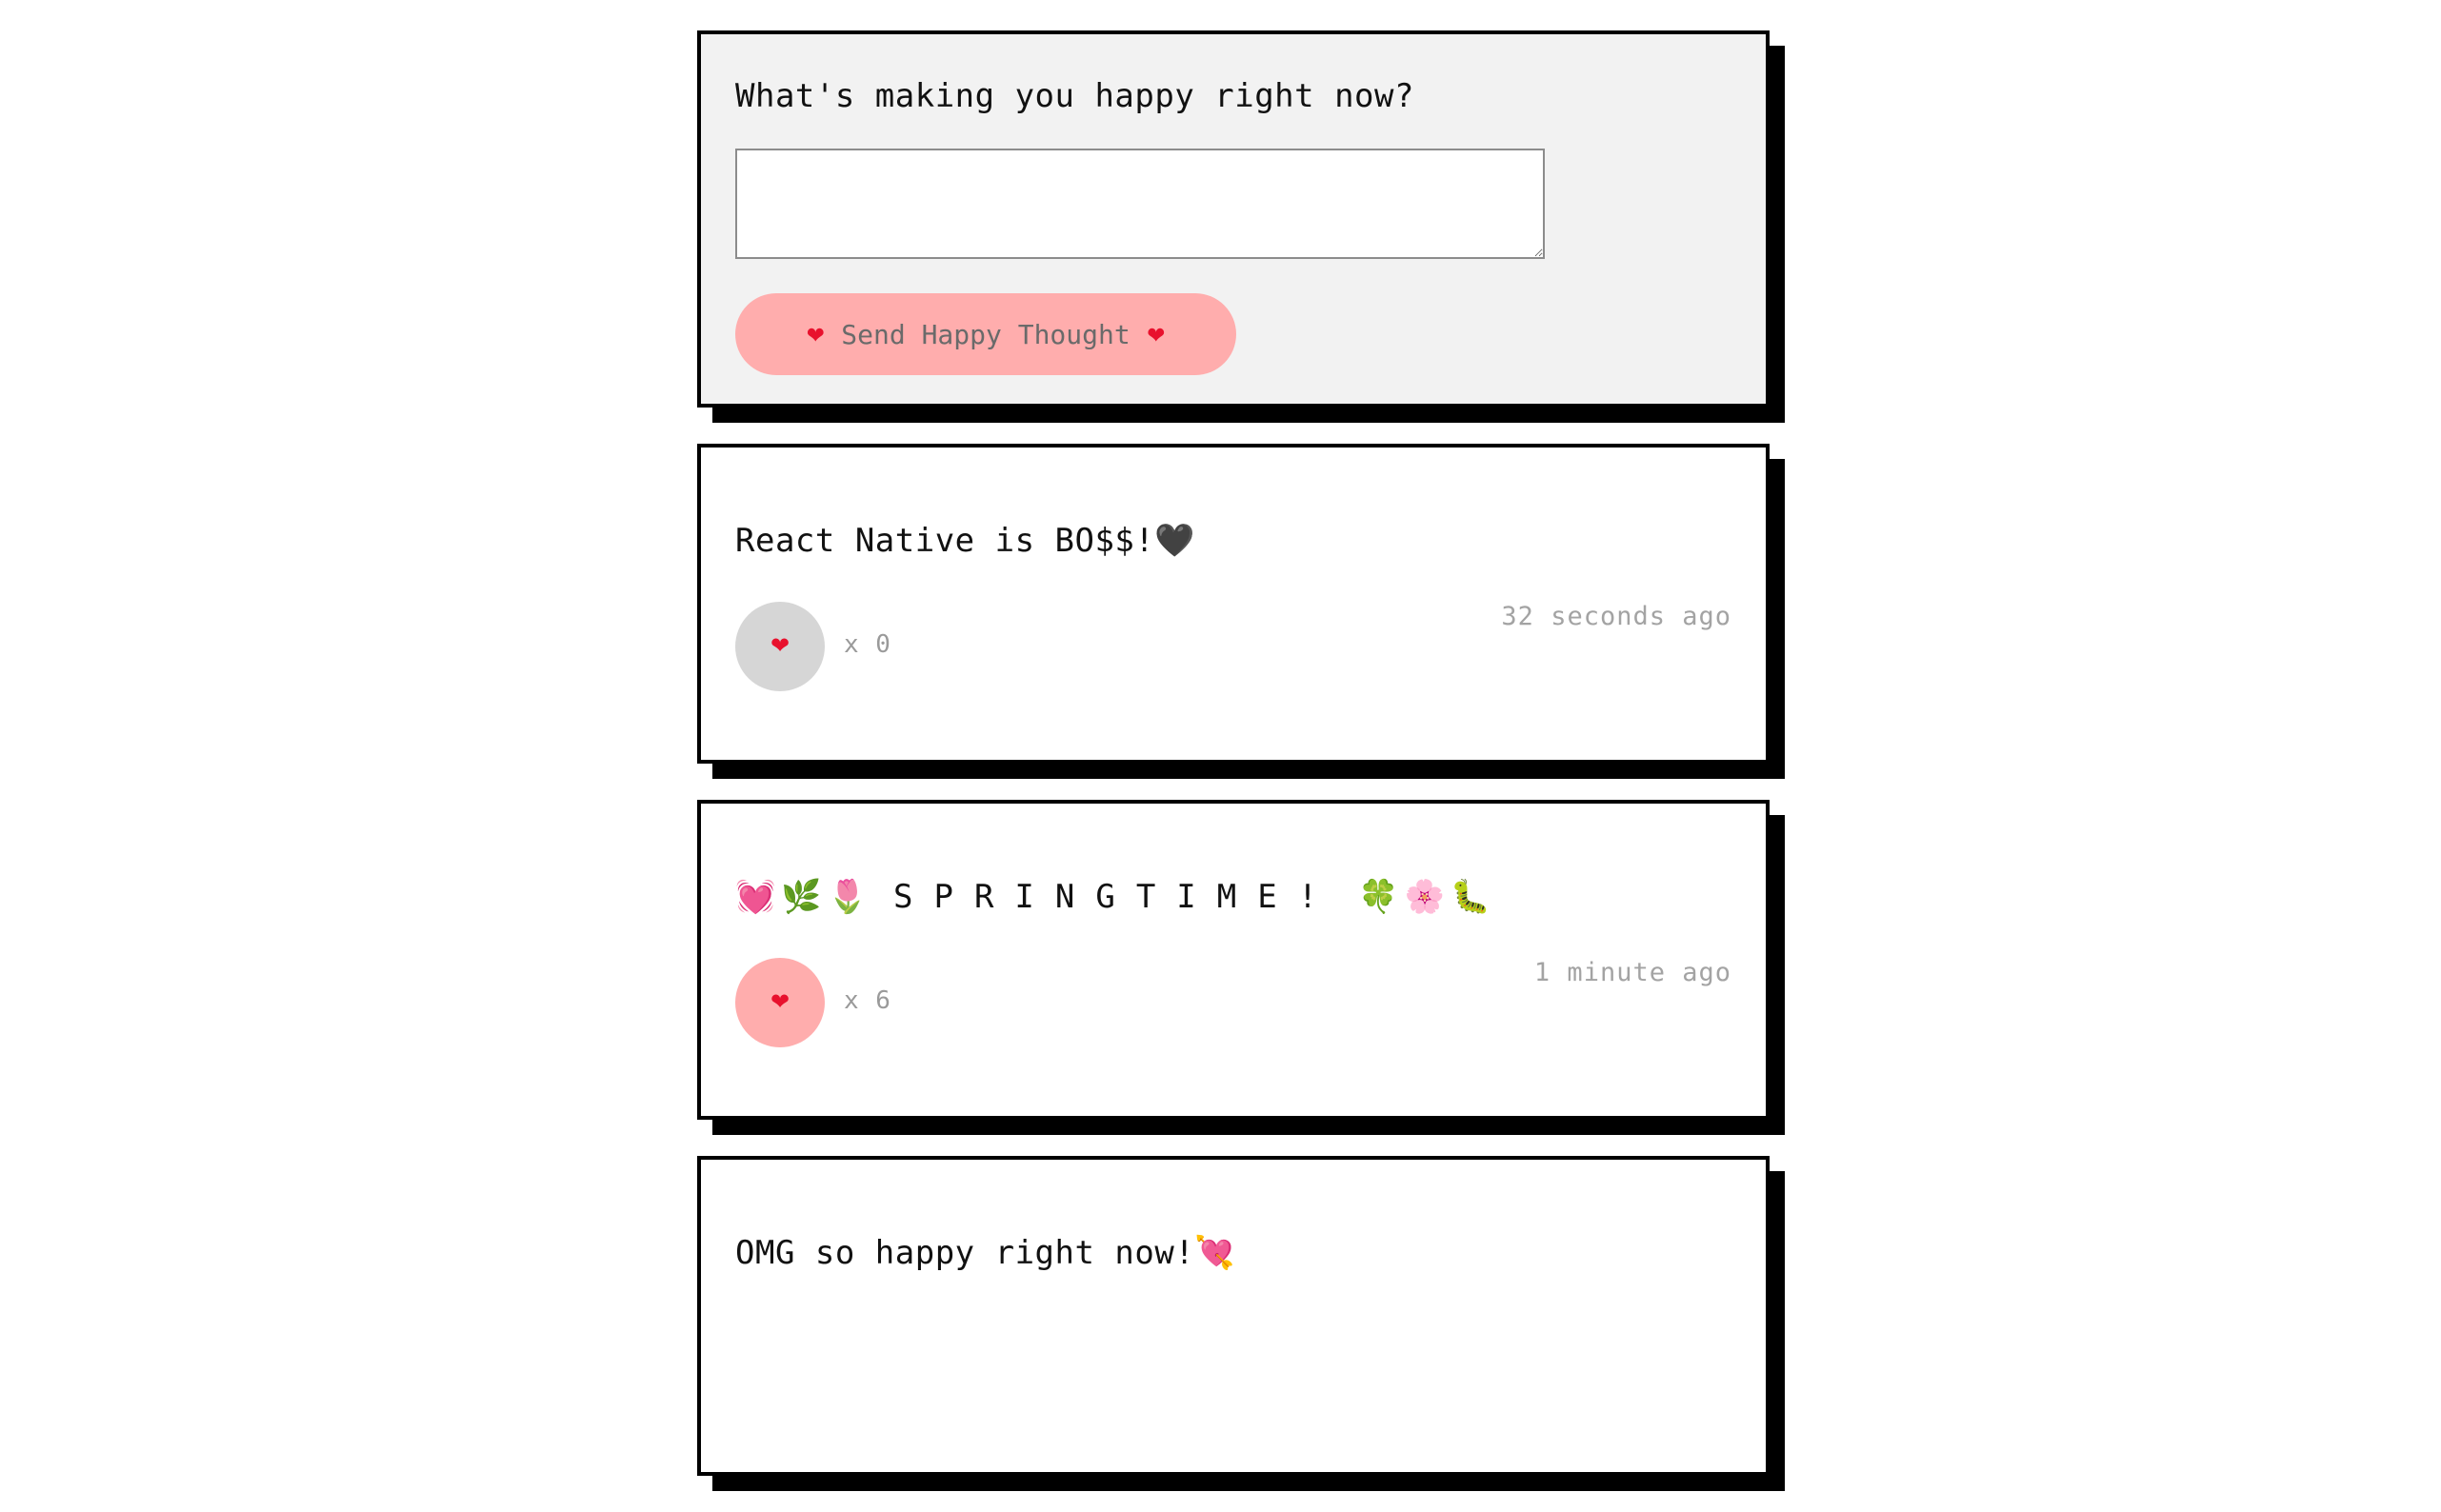 The height and width of the screenshot is (1512, 2441). What do you see at coordinates (1616, 616) in the screenshot?
I see `thought-timestamp: 32 seconds ago` at bounding box center [1616, 616].